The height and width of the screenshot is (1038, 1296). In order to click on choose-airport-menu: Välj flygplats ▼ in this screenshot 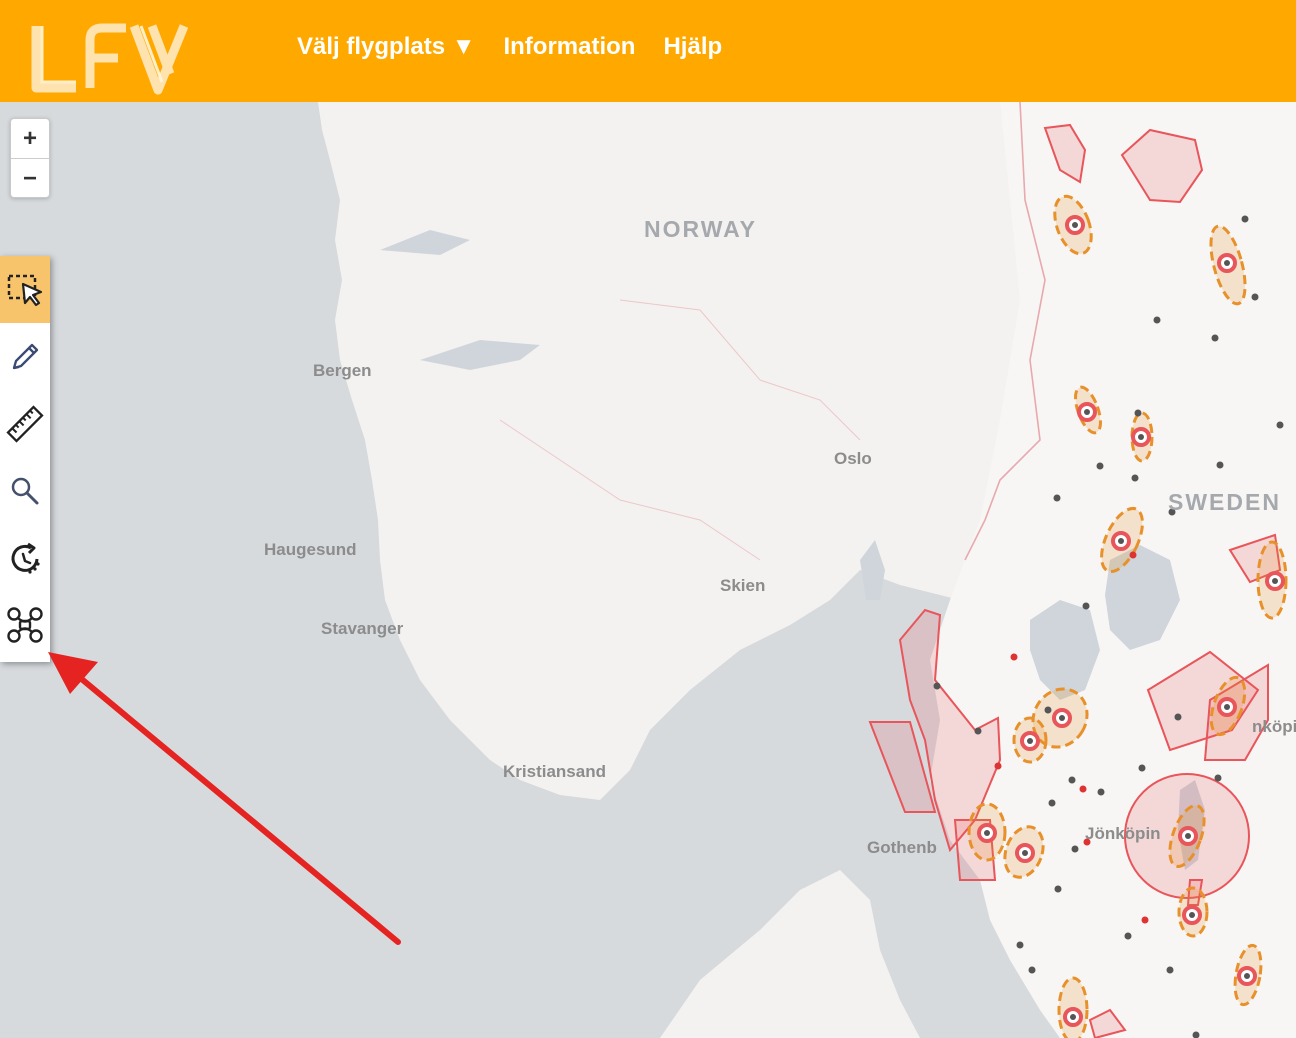, I will do `click(386, 47)`.